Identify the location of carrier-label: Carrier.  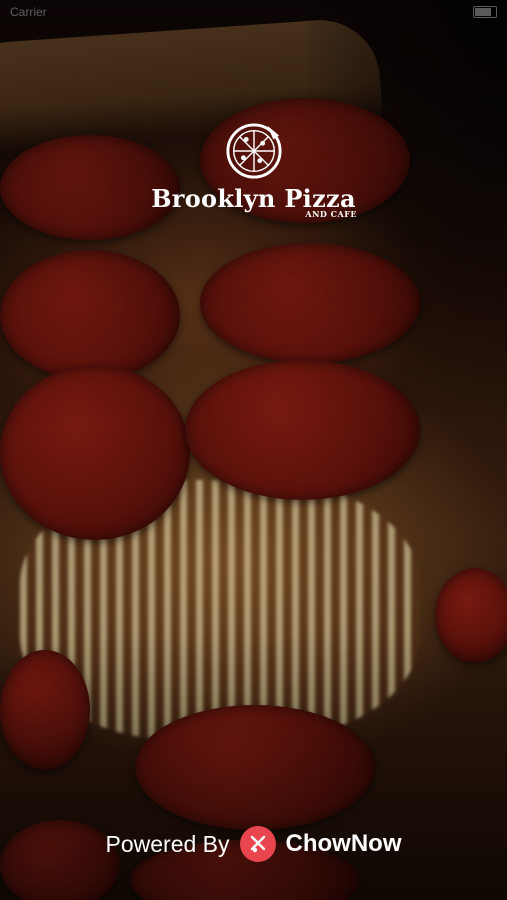
(28, 12).